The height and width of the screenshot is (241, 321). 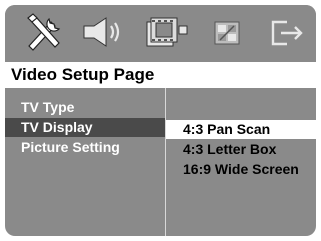 What do you see at coordinates (160, 75) in the screenshot?
I see `page-title-bar: Video Setup Page` at bounding box center [160, 75].